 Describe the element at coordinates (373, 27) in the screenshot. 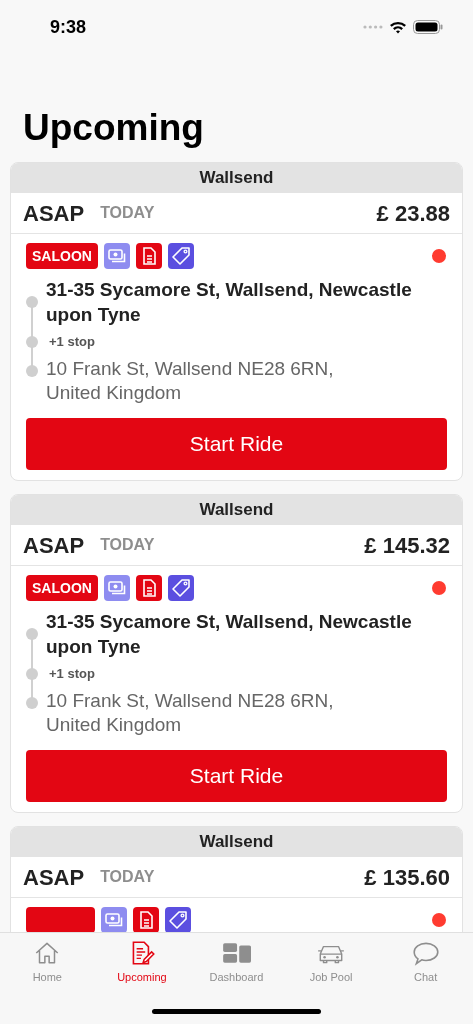

I see `signal-icon` at that location.